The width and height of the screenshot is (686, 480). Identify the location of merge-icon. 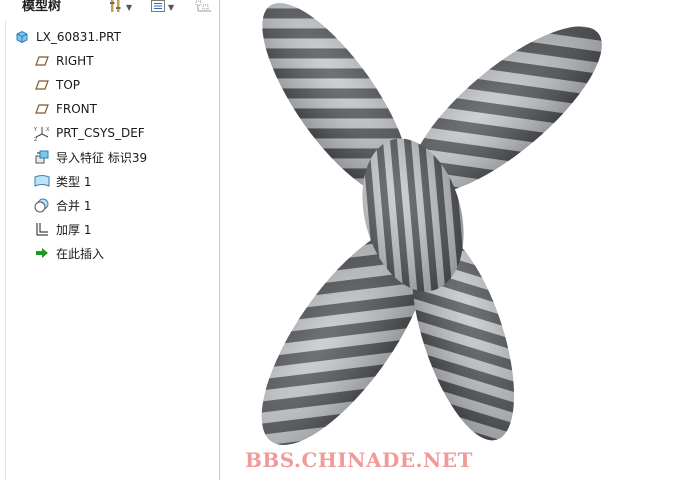
(42, 205).